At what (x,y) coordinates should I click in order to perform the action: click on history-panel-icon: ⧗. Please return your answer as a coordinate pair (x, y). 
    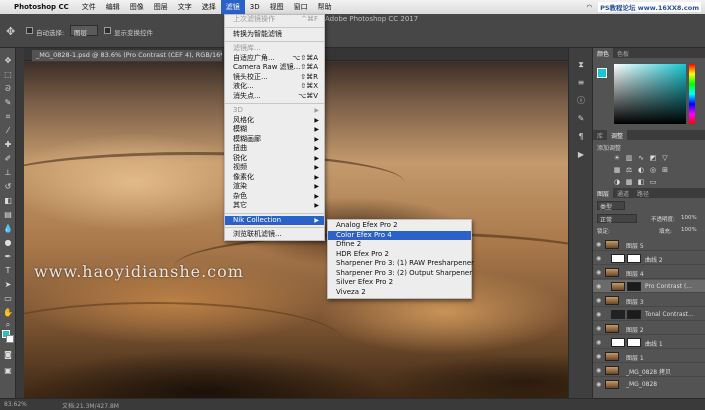
    Looking at the image, I should click on (581, 65).